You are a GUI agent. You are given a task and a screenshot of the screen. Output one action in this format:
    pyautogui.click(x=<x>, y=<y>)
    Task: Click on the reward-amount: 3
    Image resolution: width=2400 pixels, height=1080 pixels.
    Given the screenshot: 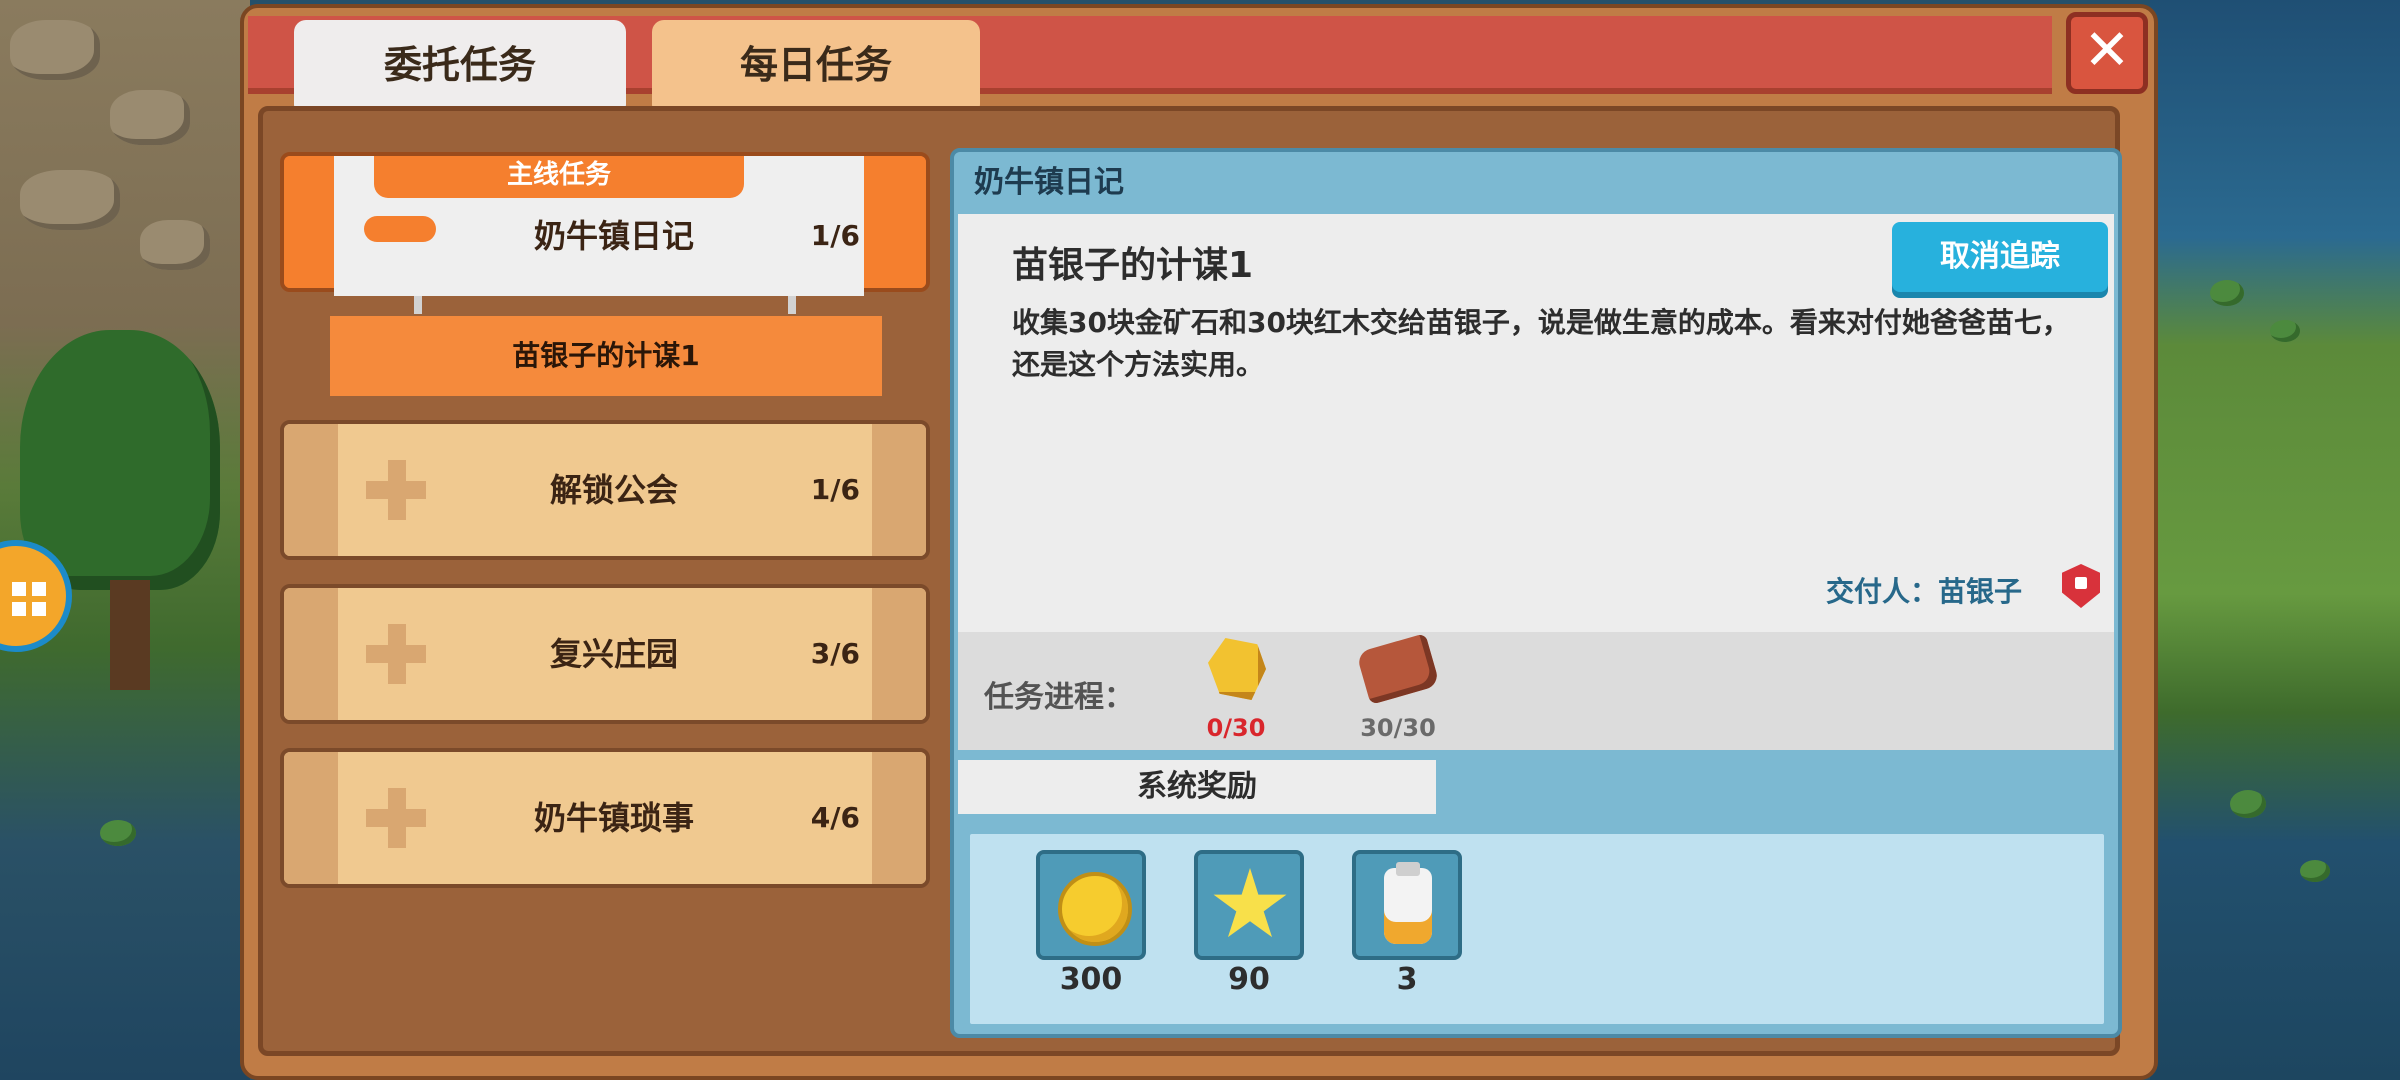 What is the action you would take?
    pyautogui.click(x=1407, y=979)
    